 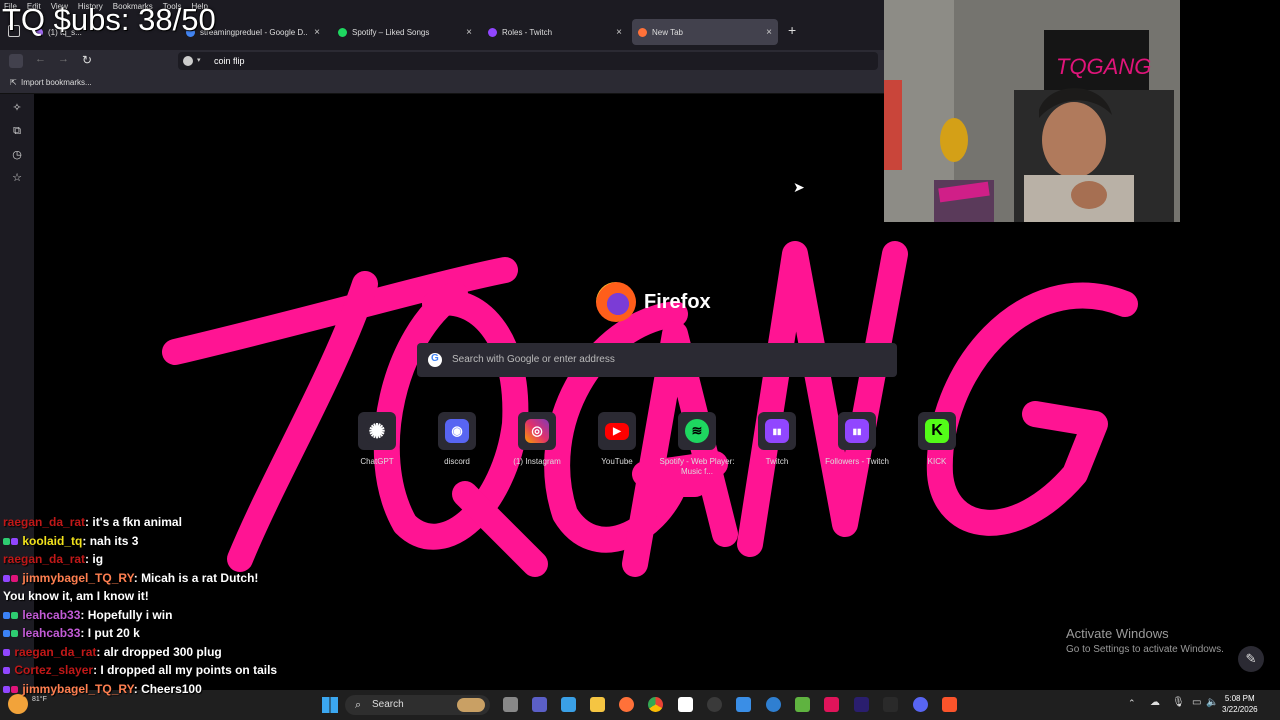 I want to click on taskbar-search: ⌕ Search, so click(x=417, y=705).